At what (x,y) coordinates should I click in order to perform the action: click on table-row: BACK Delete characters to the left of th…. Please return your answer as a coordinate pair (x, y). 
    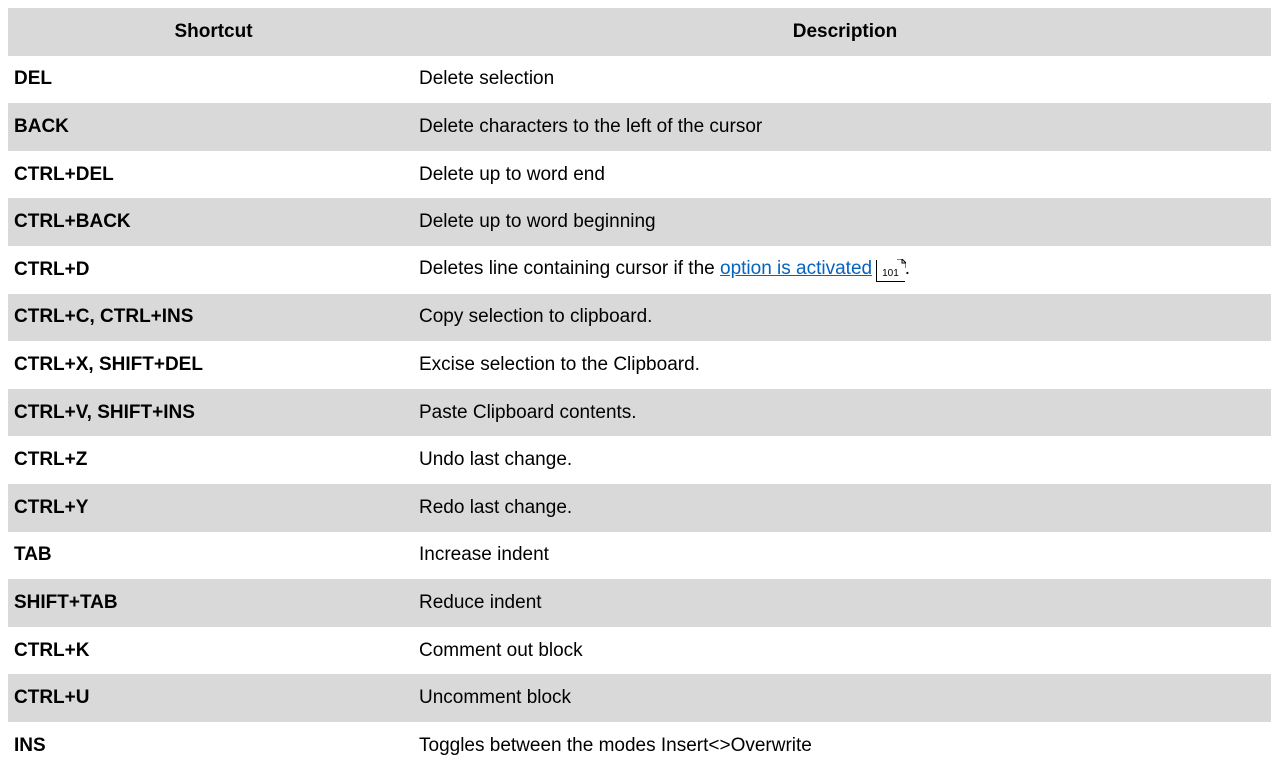
    Looking at the image, I should click on (639, 127).